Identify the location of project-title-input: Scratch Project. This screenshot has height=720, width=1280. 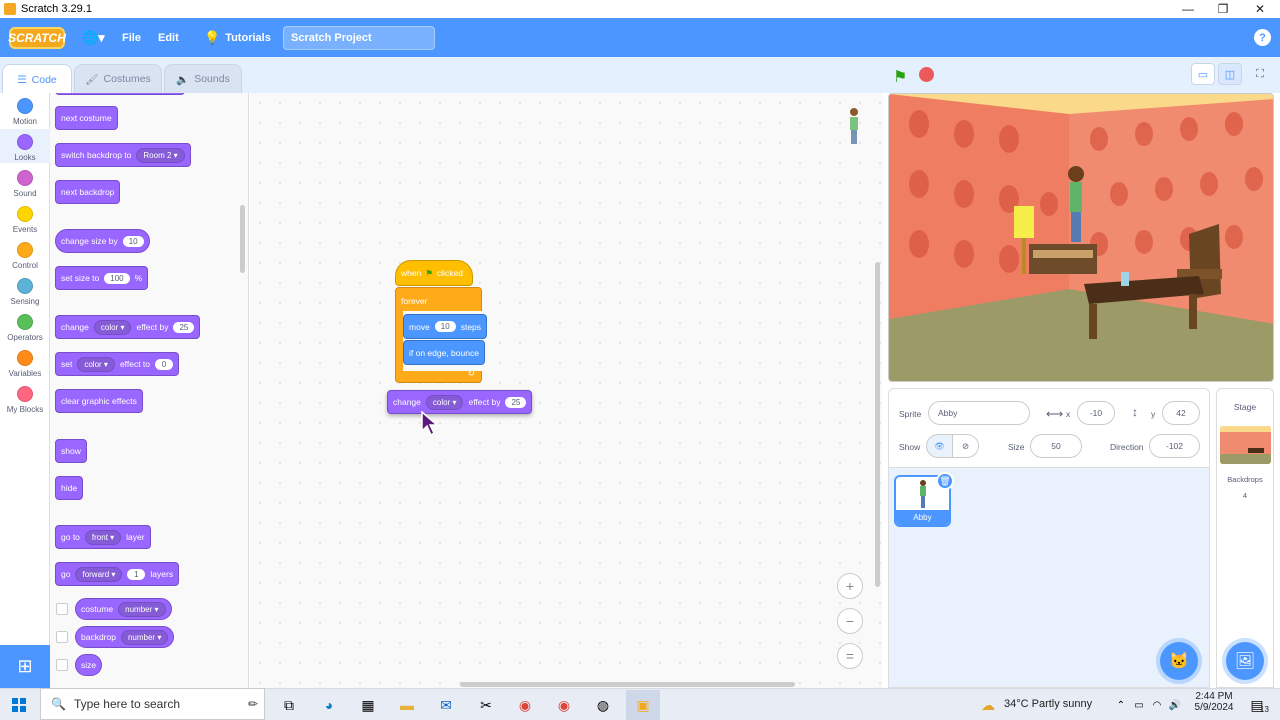
(359, 38).